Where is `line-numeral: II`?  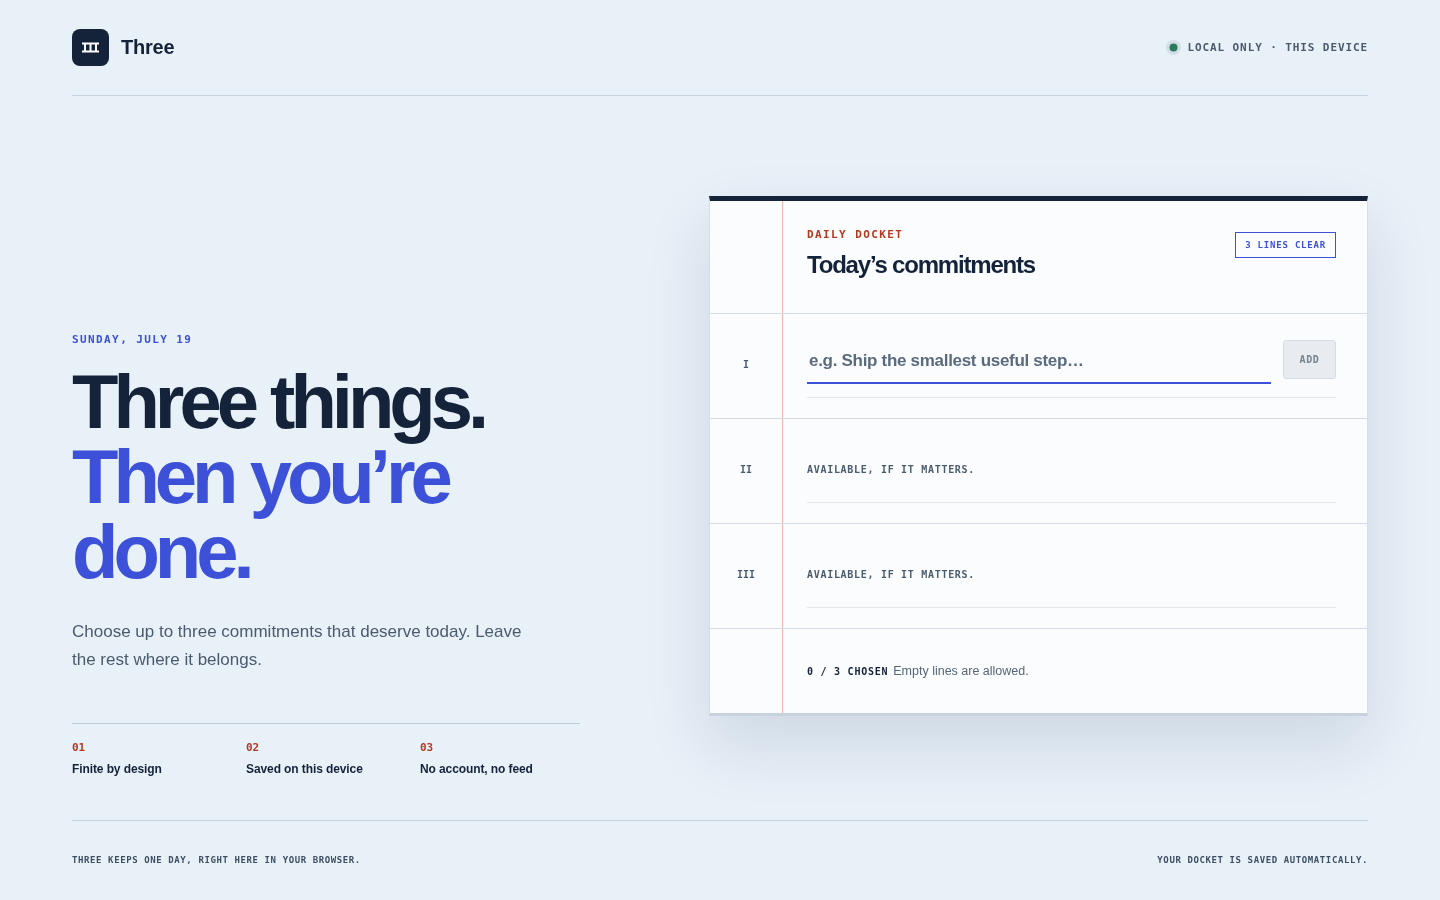 line-numeral: II is located at coordinates (745, 469).